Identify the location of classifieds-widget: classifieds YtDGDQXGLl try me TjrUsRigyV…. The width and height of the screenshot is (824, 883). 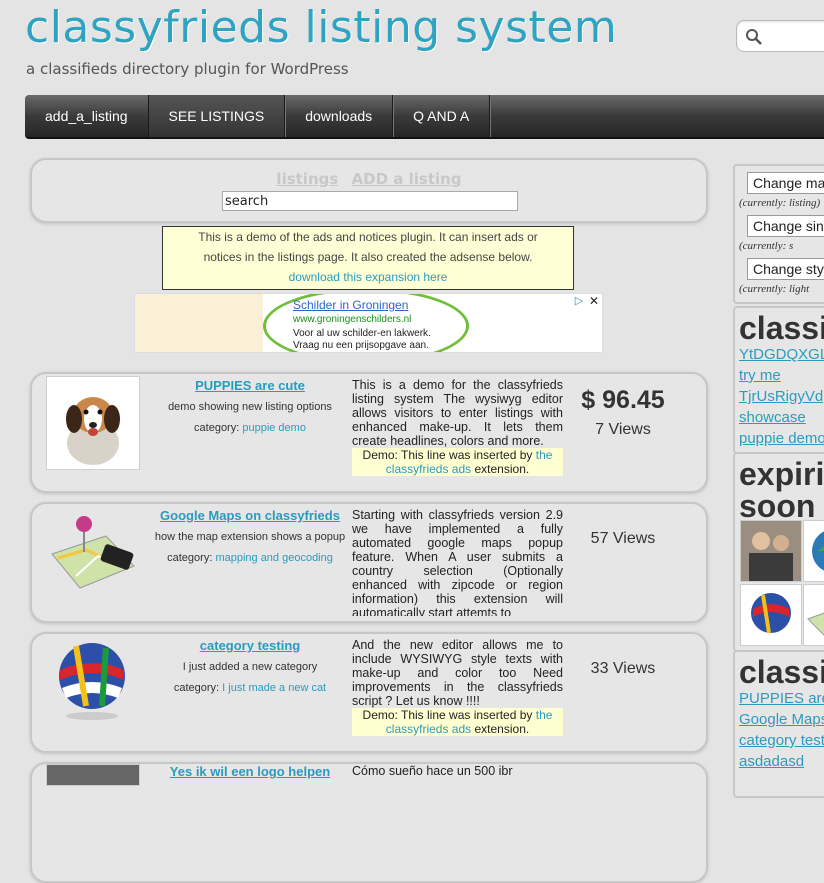
(778, 380).